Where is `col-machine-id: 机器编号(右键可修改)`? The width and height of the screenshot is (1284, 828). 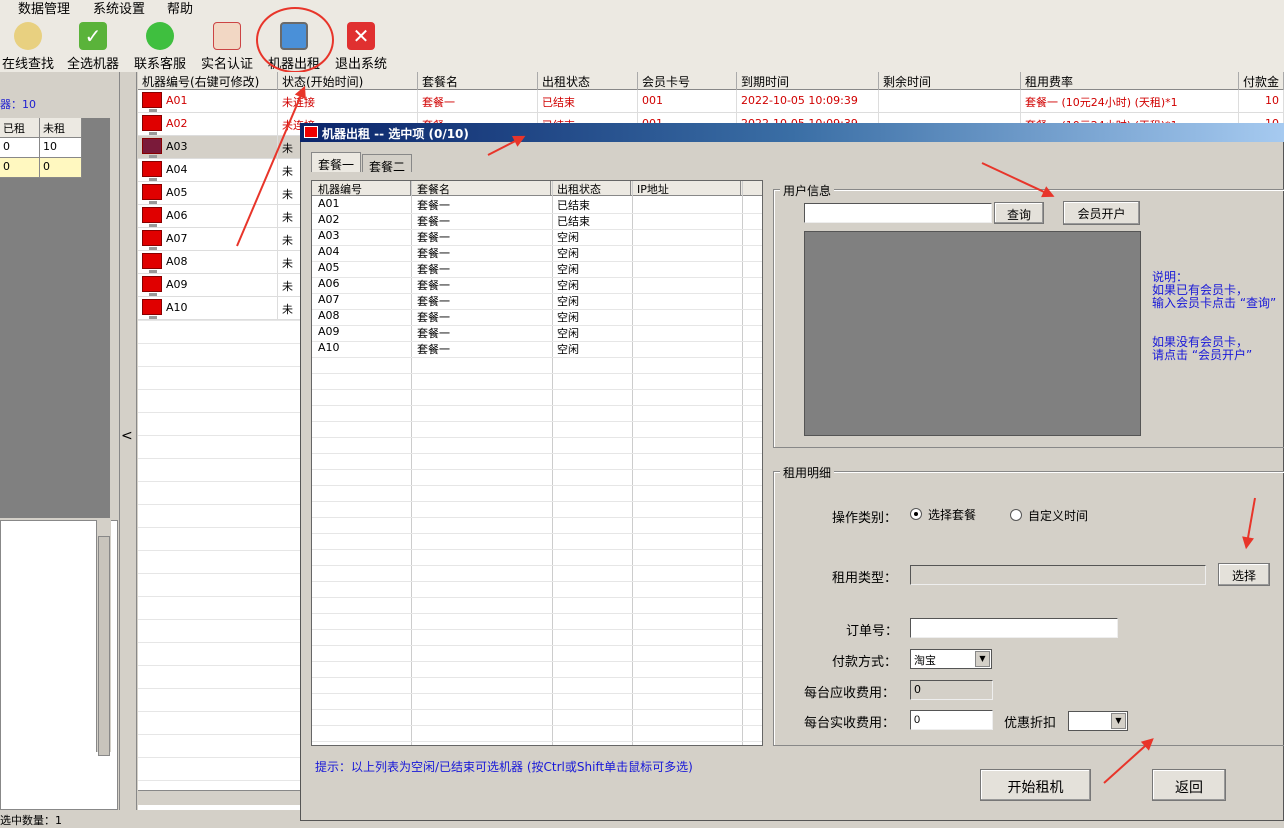 col-machine-id: 机器编号(右键可修改) is located at coordinates (208, 81).